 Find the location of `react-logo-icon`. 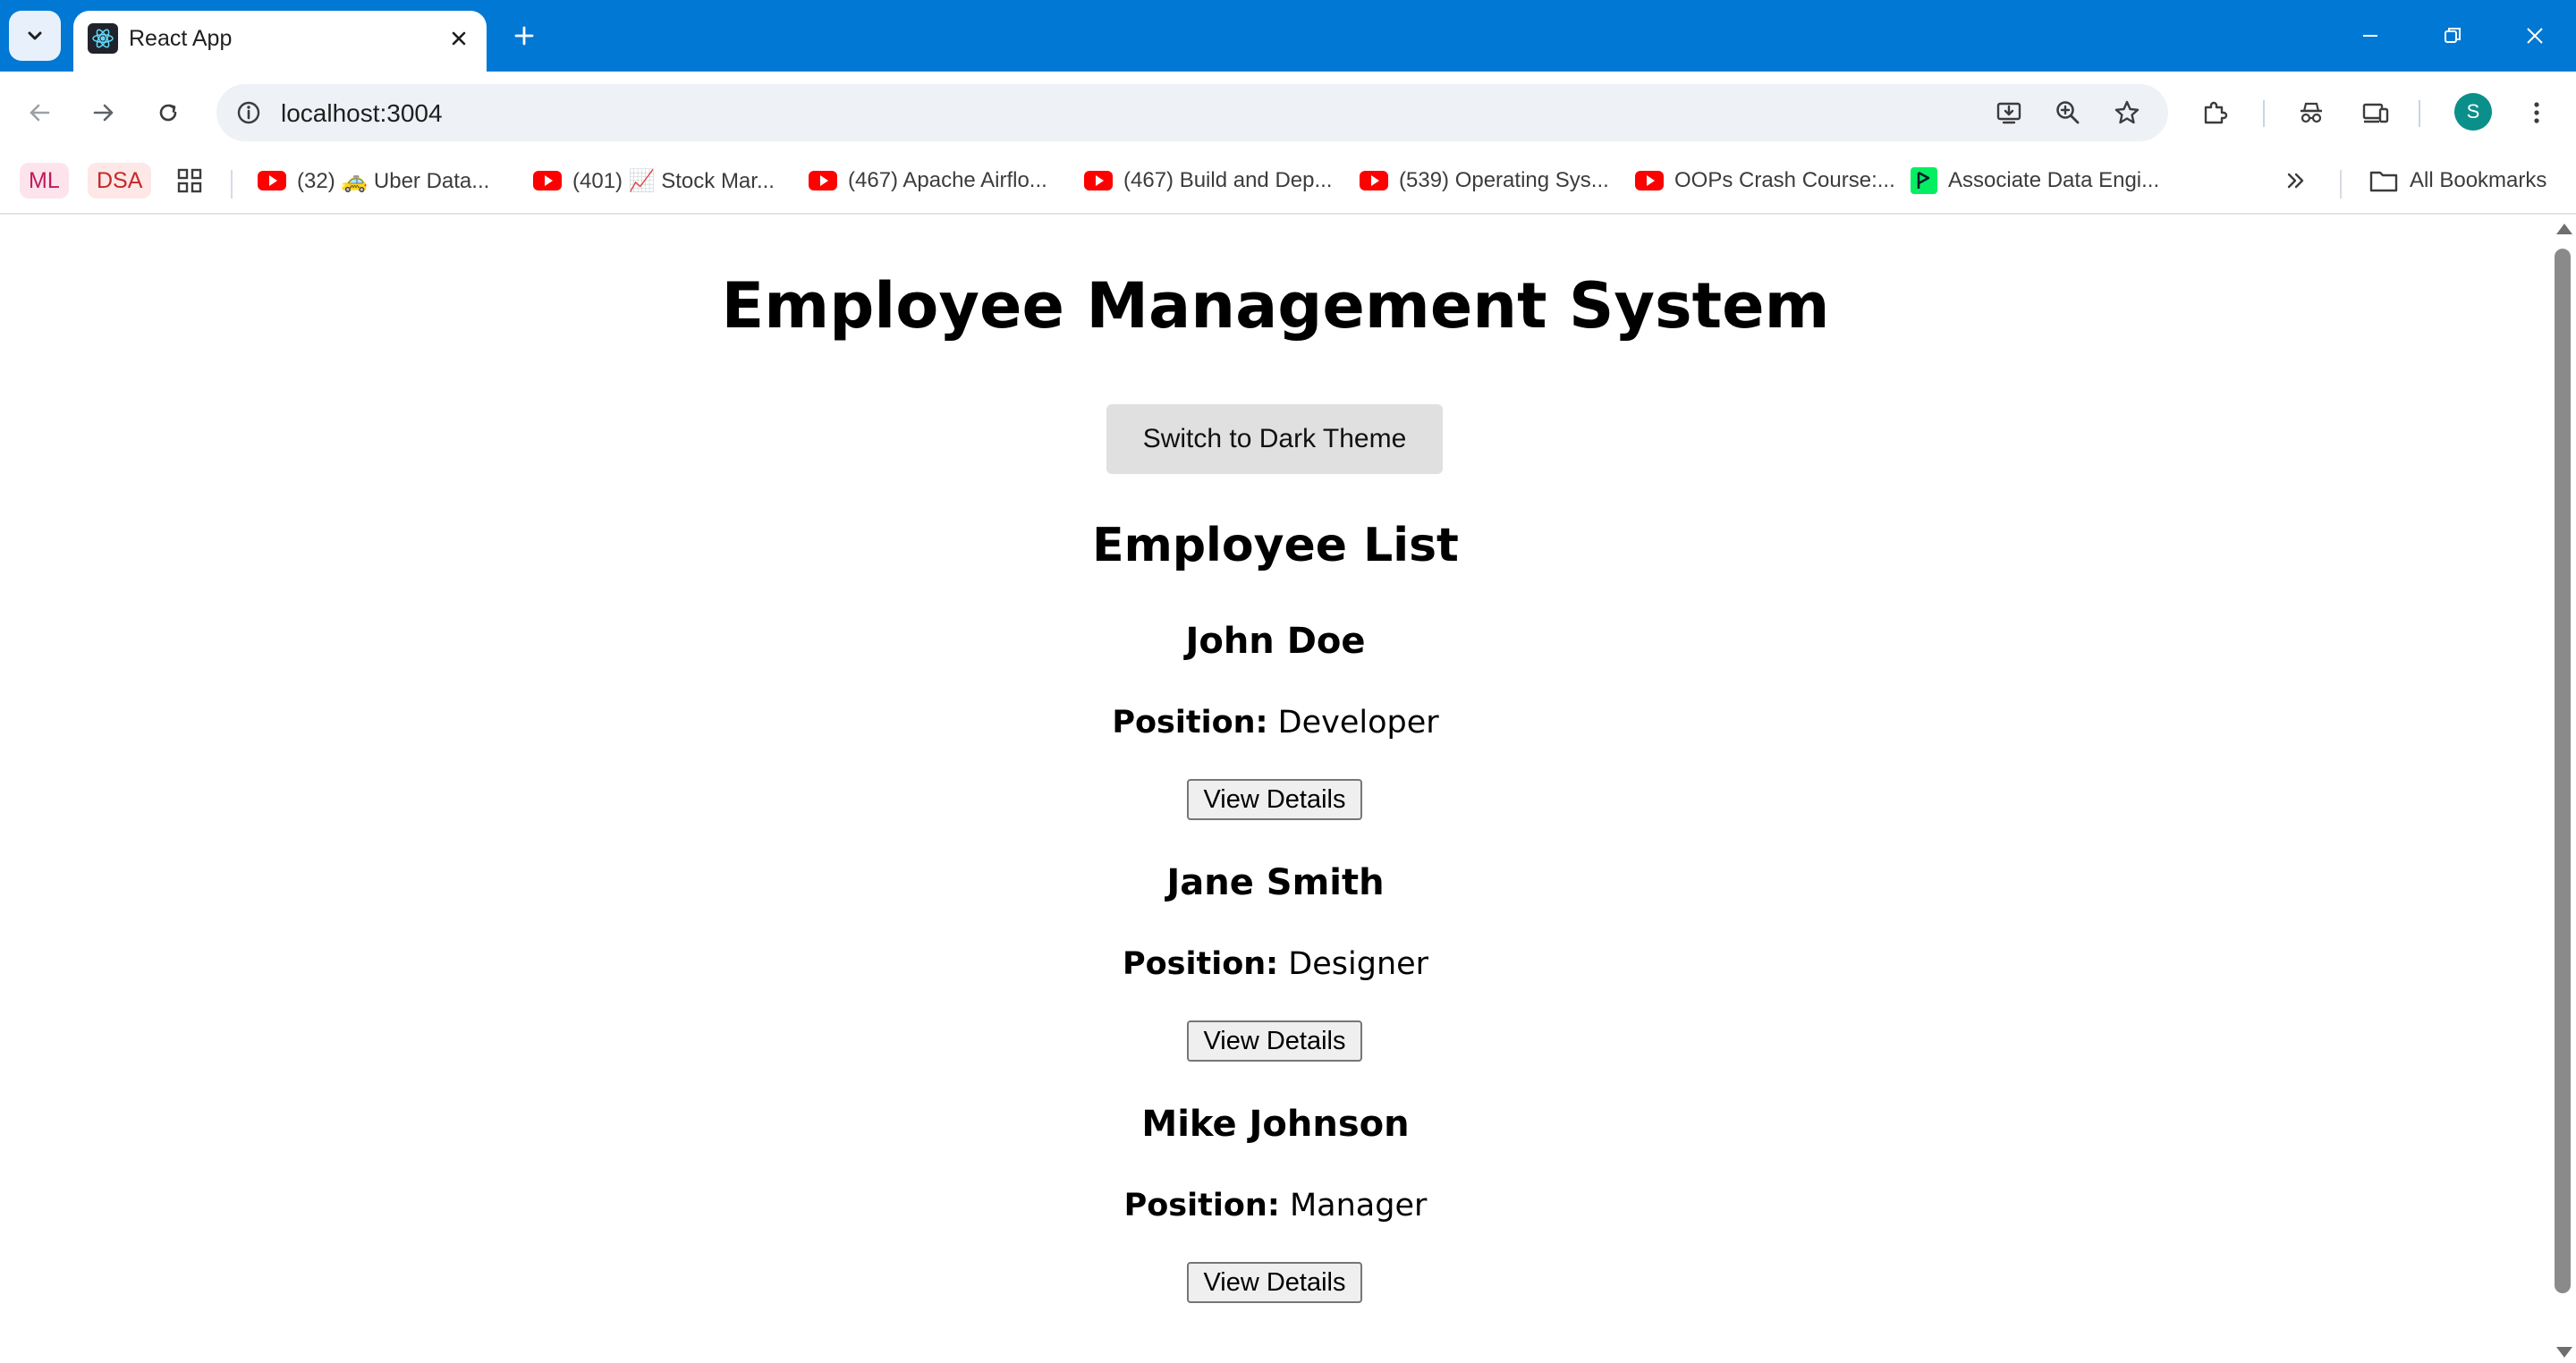

react-logo-icon is located at coordinates (103, 38).